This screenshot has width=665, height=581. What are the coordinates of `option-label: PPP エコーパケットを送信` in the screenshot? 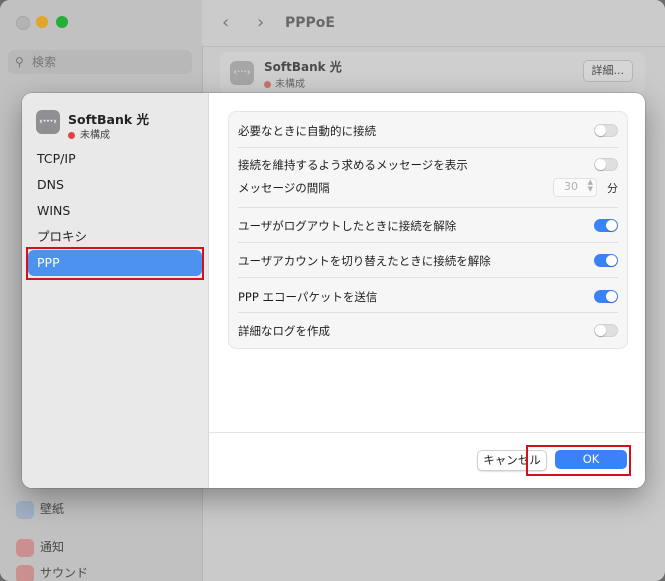 It's located at (308, 297).